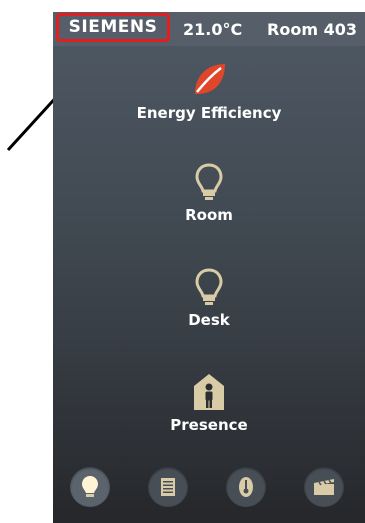 This screenshot has width=365, height=523. Describe the element at coordinates (209, 392) in the screenshot. I see `person-icon` at that location.